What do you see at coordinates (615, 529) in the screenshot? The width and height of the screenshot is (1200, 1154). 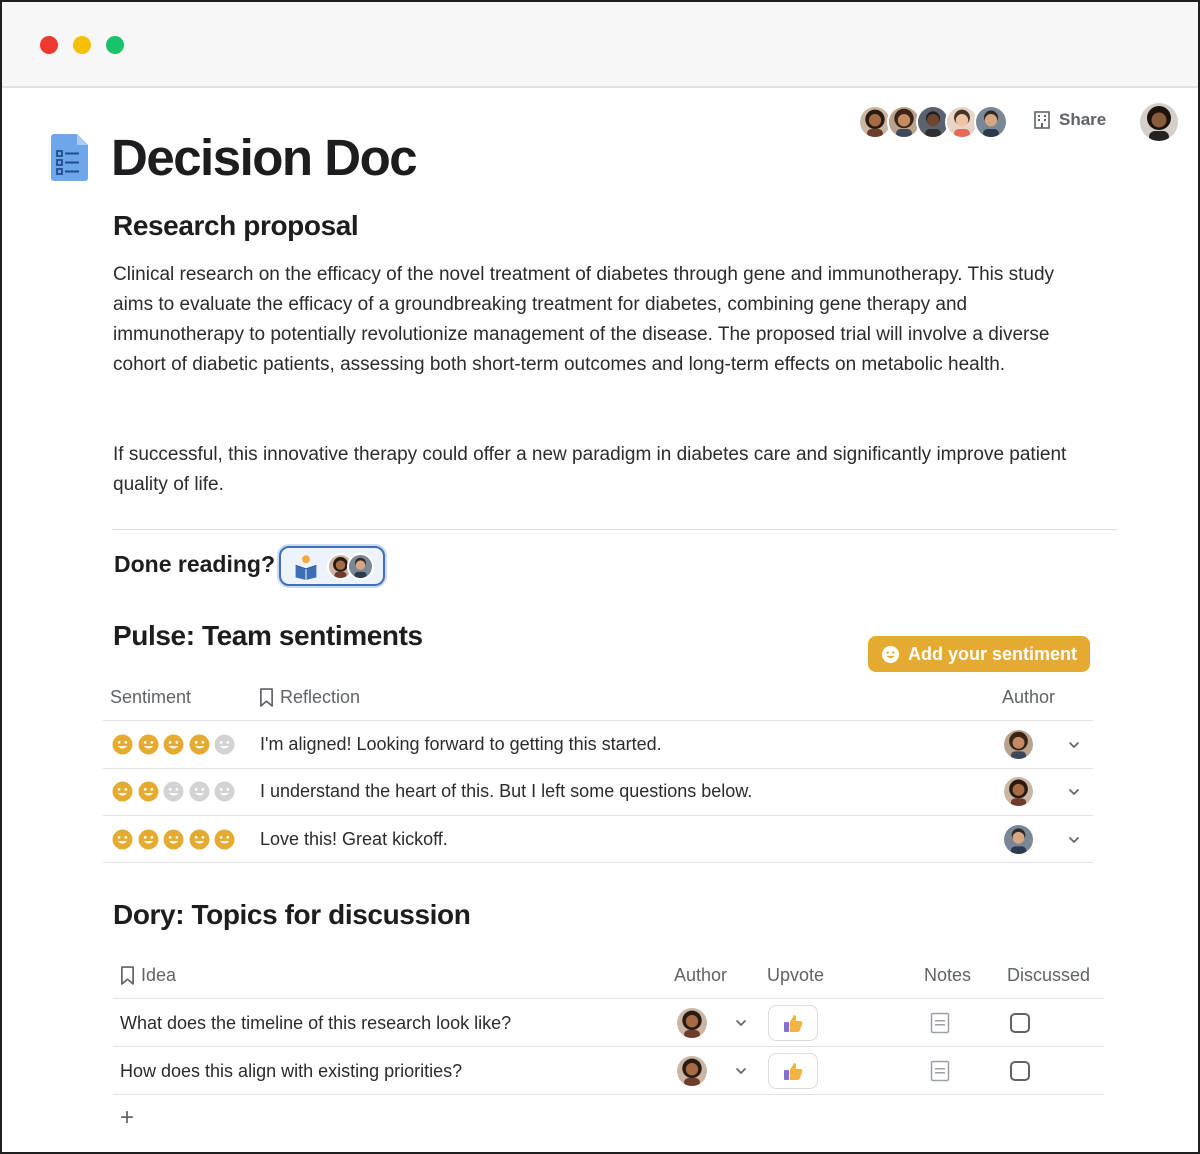 I see `section-divider` at bounding box center [615, 529].